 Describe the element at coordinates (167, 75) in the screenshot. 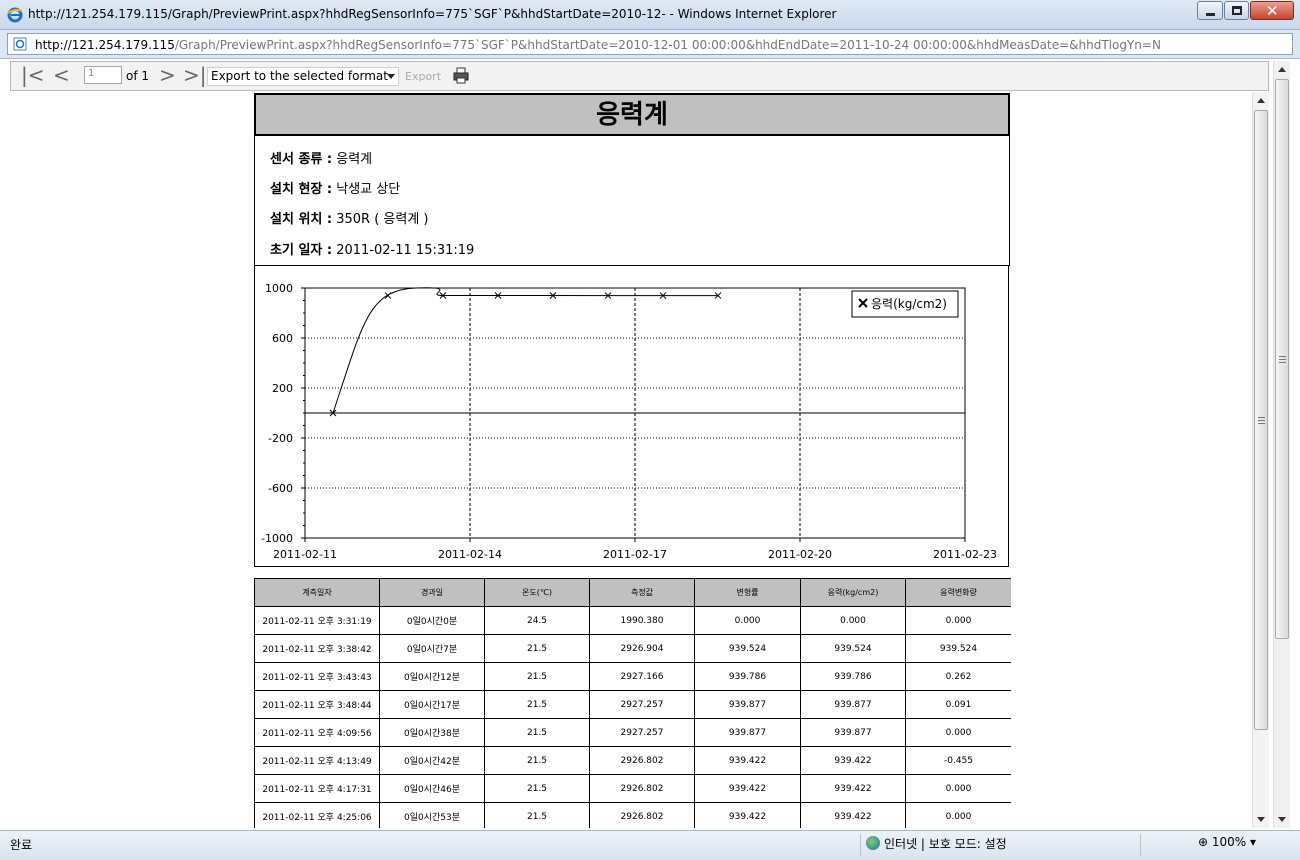

I see `next-page-icon: >` at that location.